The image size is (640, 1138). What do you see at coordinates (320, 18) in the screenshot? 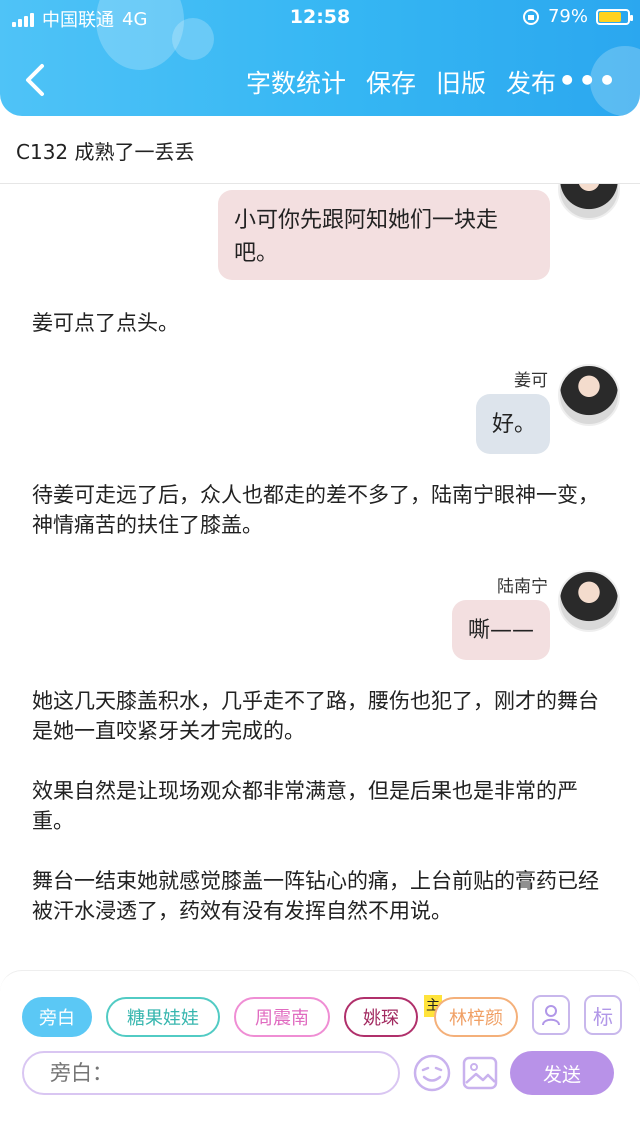
I see `status-bar: 中国联通 4G 12:58 79%` at bounding box center [320, 18].